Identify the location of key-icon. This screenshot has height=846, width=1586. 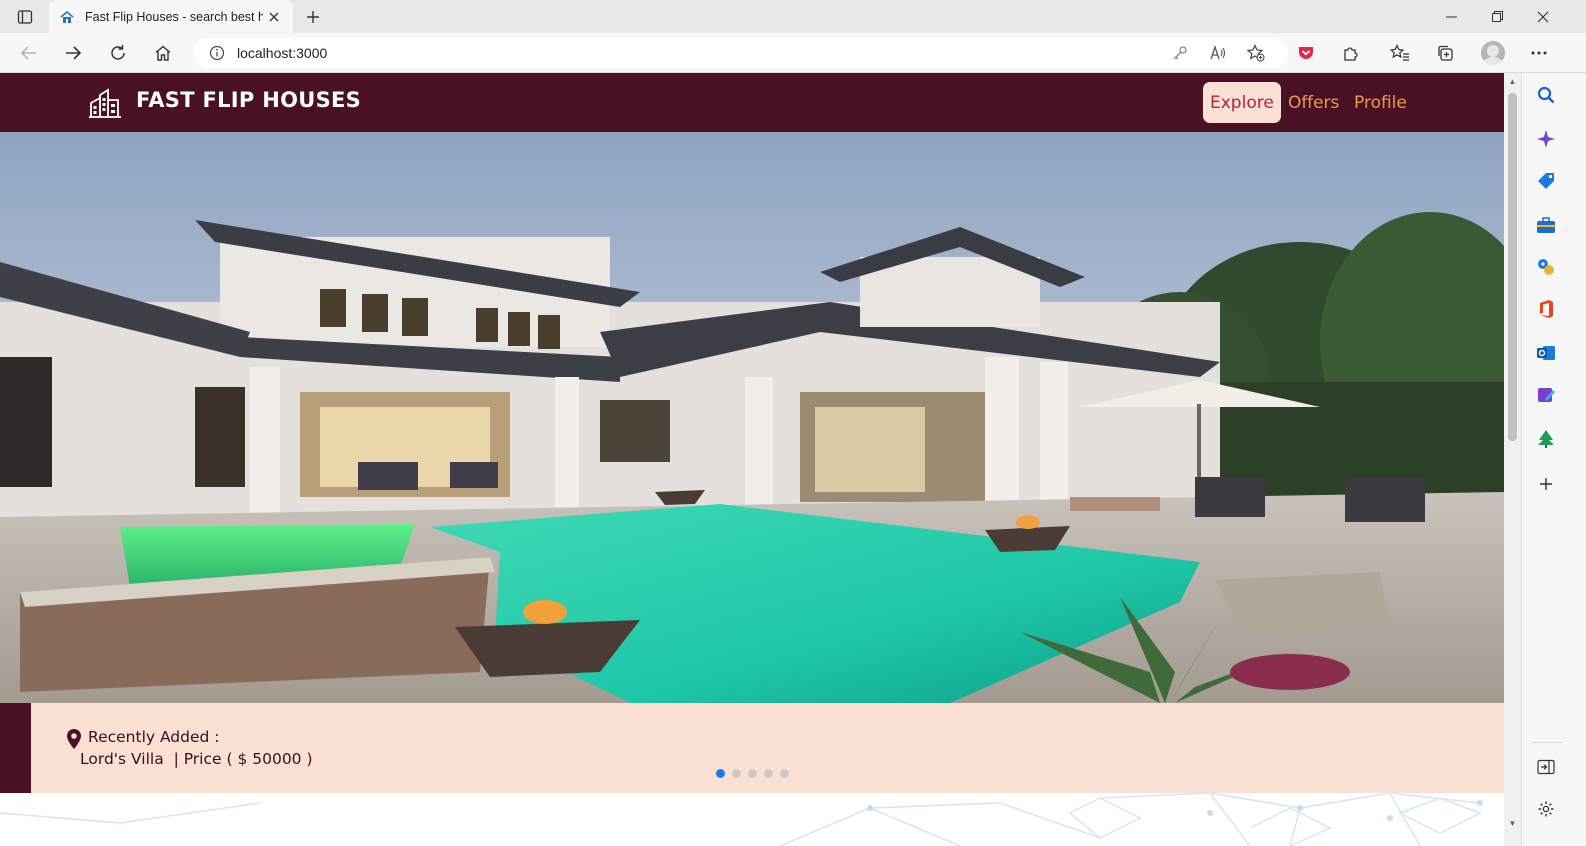
(1180, 53).